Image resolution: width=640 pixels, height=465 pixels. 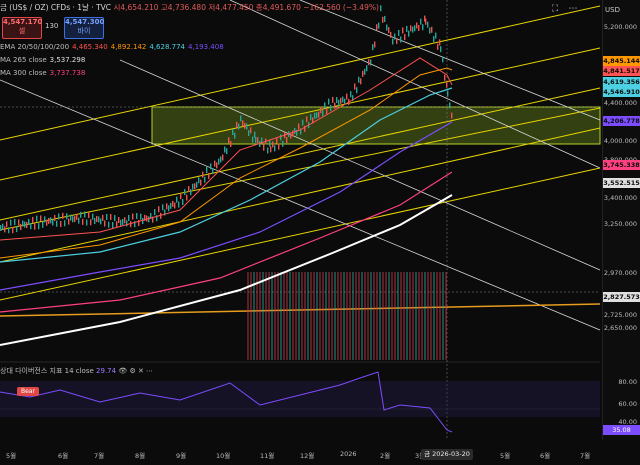 I want to click on indicator-value: 4,628.774, so click(x=167, y=47).